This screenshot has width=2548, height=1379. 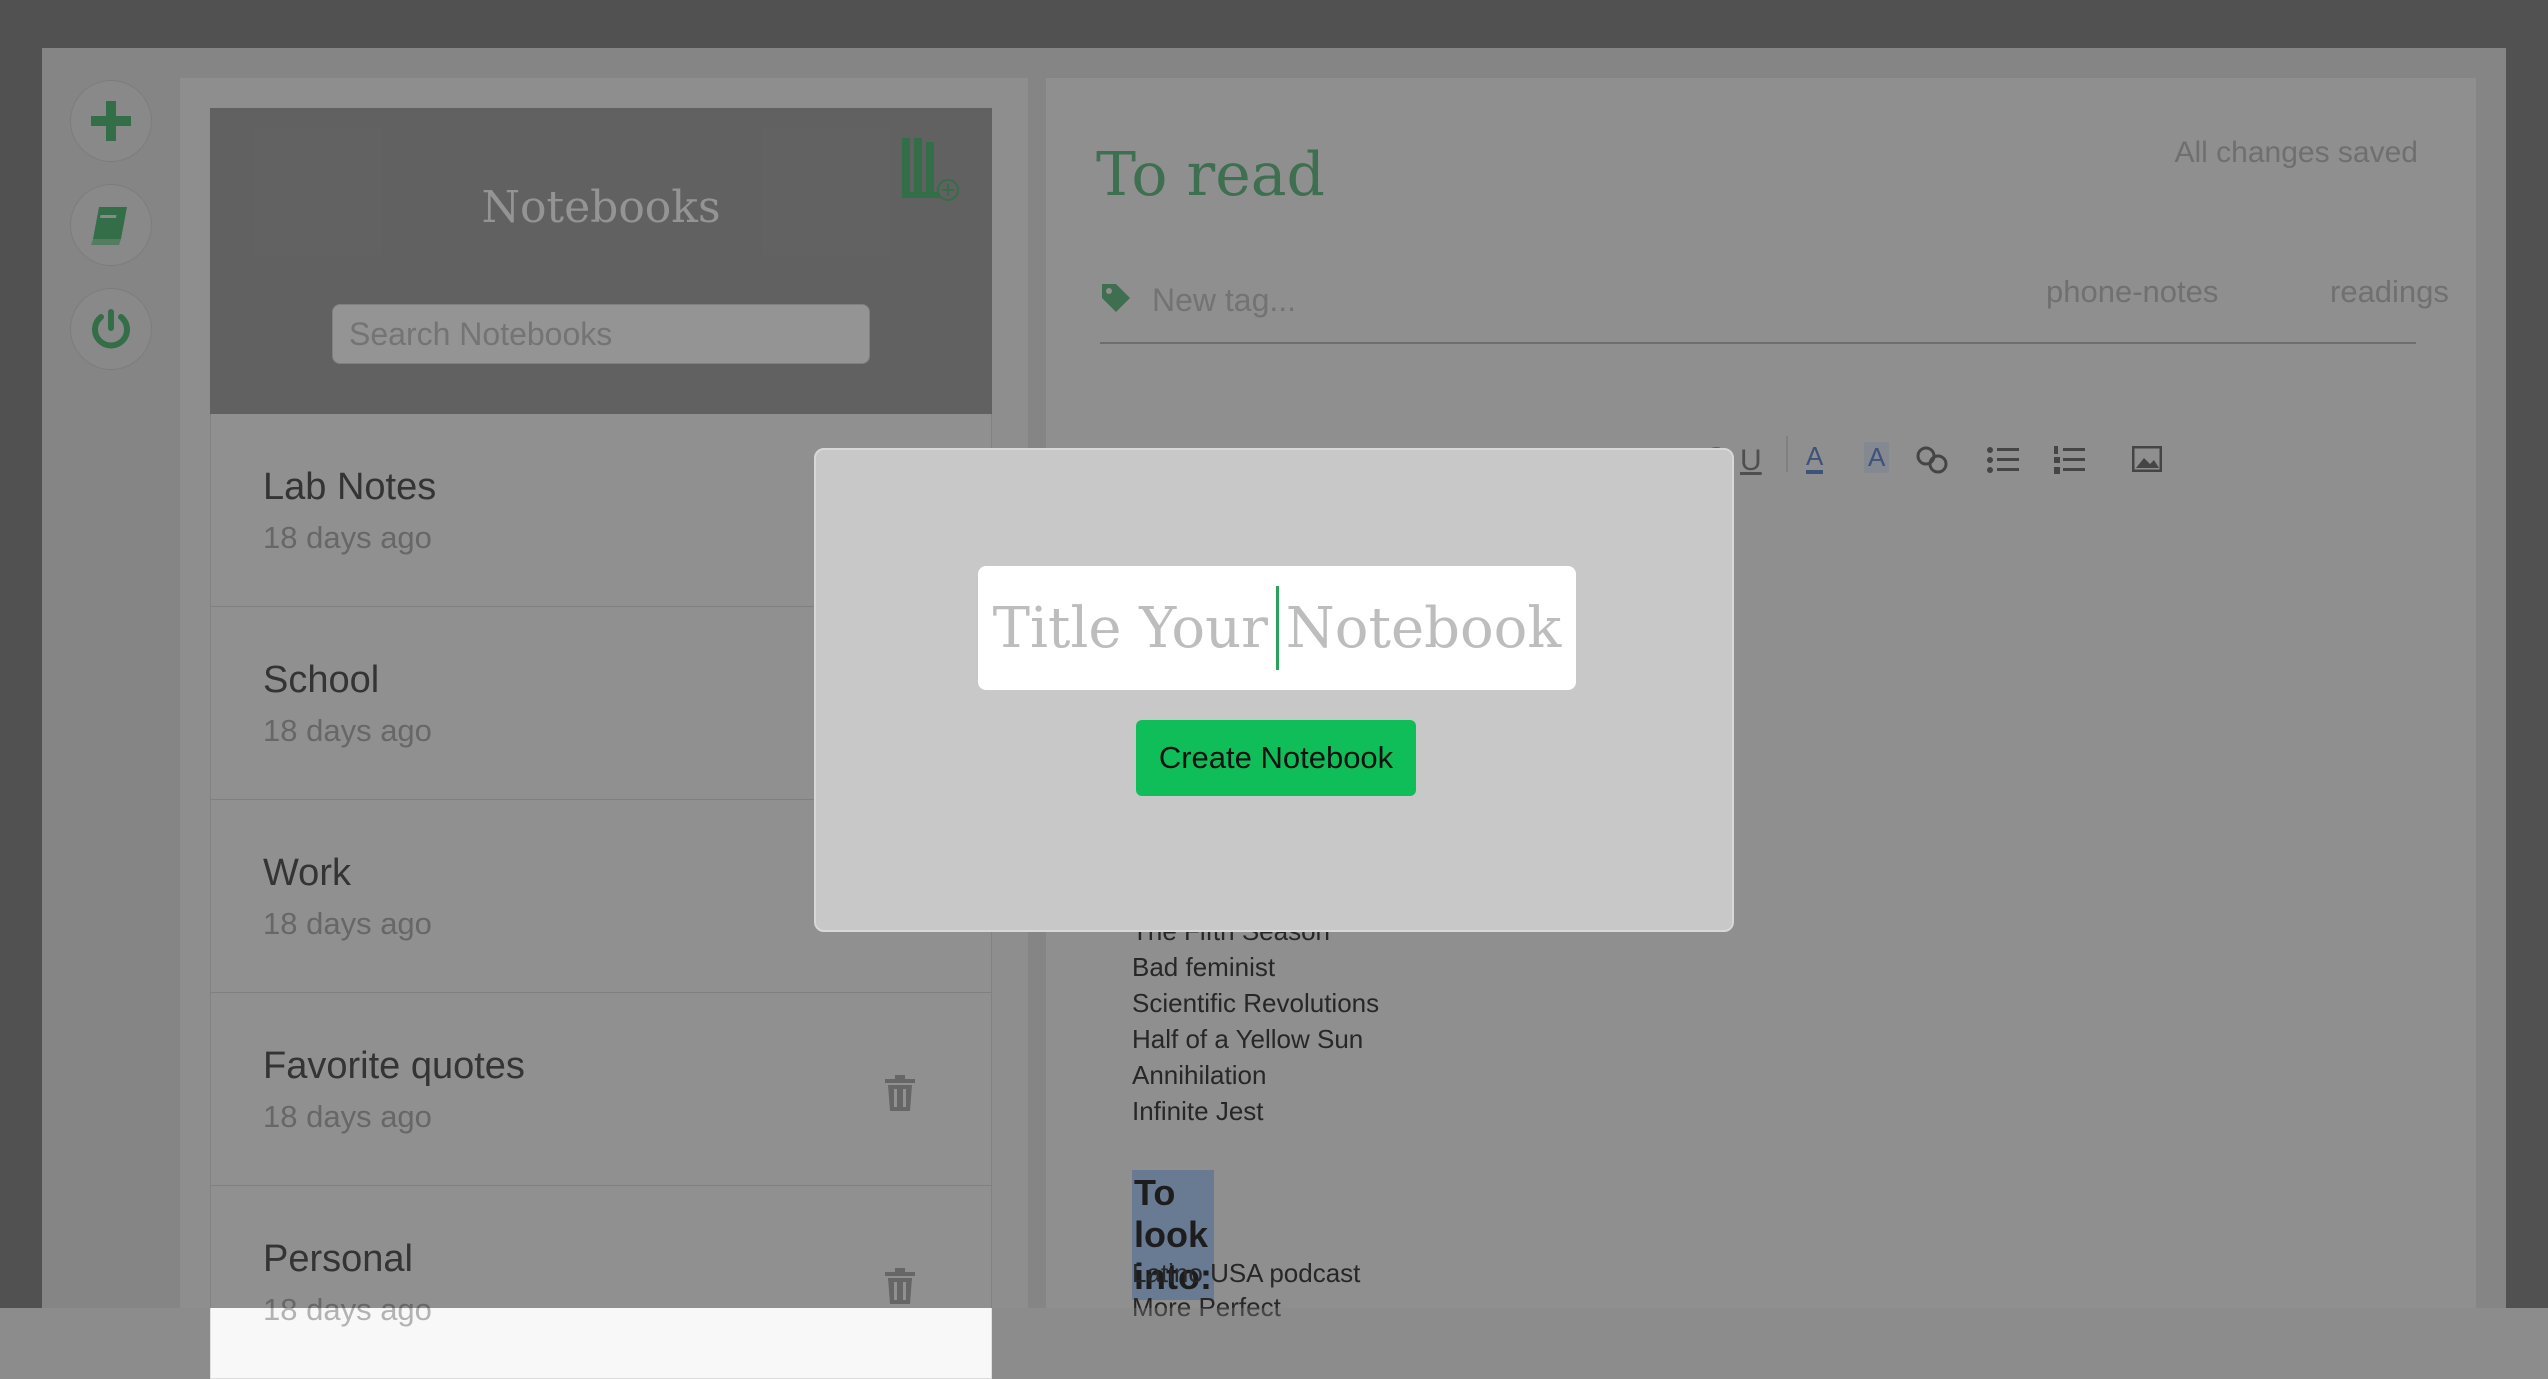 What do you see at coordinates (1277, 628) in the screenshot?
I see `text-cursor` at bounding box center [1277, 628].